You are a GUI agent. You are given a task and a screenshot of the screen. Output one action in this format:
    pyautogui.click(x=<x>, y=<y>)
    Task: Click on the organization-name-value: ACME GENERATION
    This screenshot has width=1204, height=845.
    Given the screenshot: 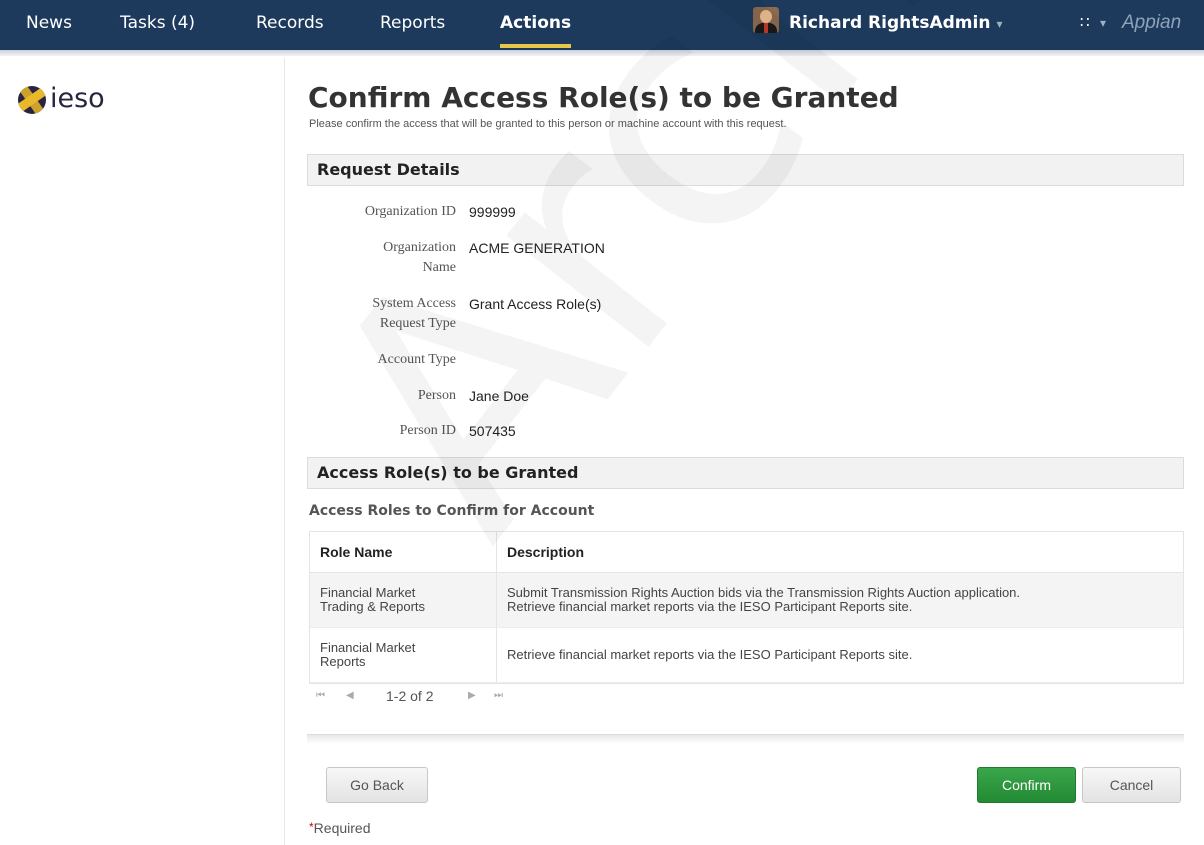 What is the action you would take?
    pyautogui.click(x=537, y=248)
    